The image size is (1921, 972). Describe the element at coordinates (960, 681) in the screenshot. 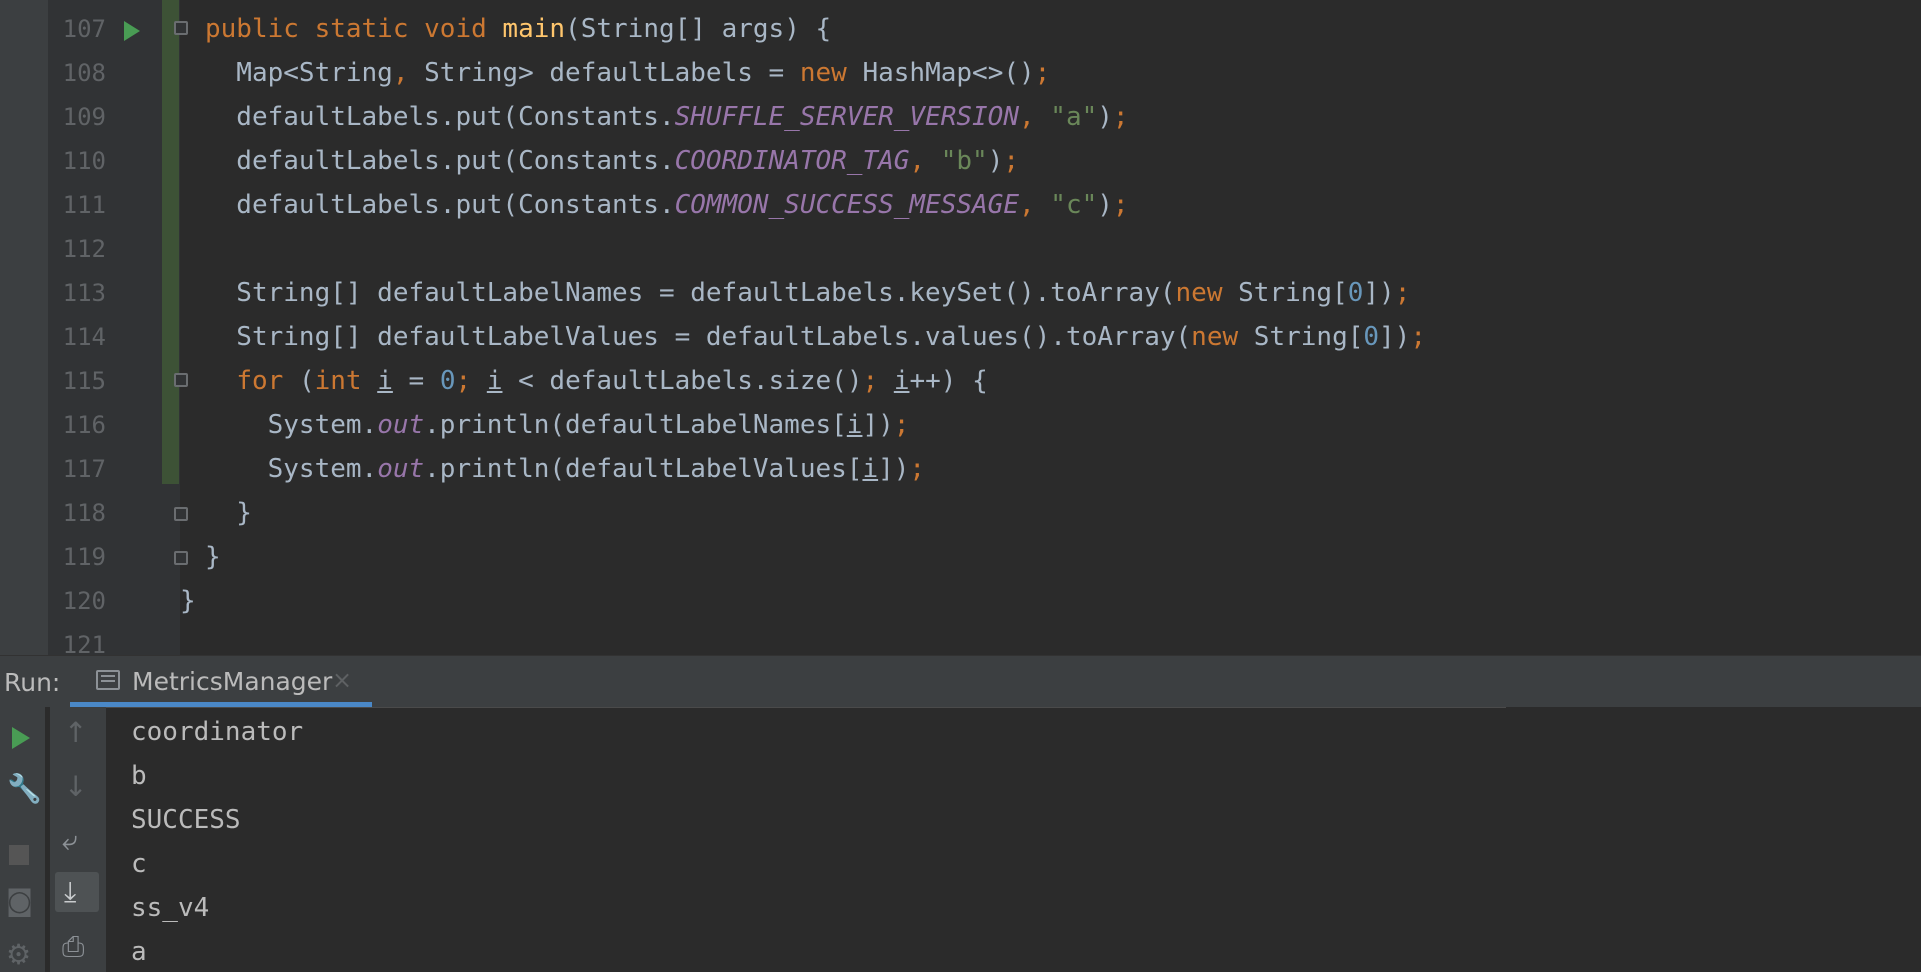

I see `run-toolwindow-header: Run: MetricsManager ×` at that location.